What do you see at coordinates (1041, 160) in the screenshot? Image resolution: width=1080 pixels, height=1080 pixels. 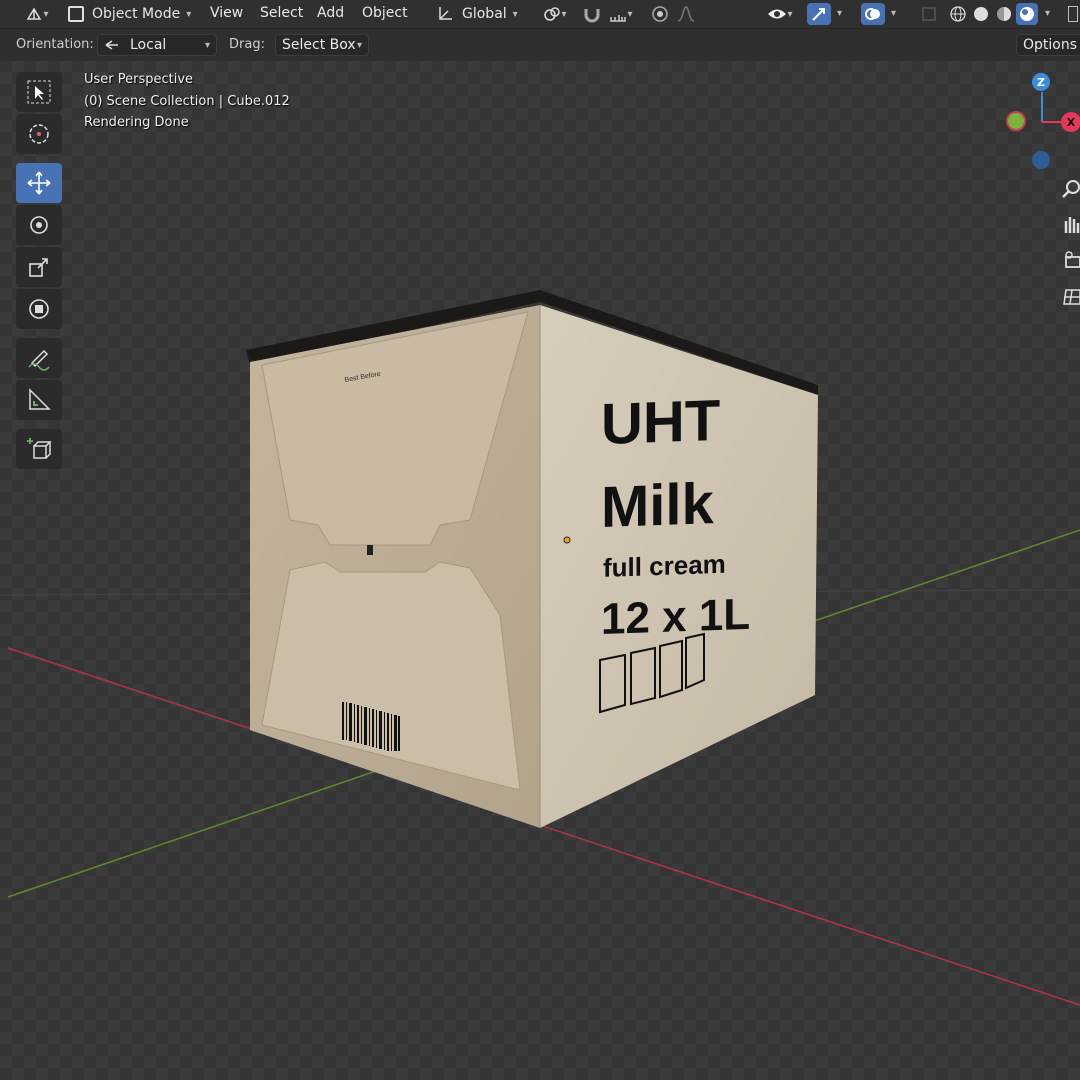 I see `gizmo-neg-z-axis` at bounding box center [1041, 160].